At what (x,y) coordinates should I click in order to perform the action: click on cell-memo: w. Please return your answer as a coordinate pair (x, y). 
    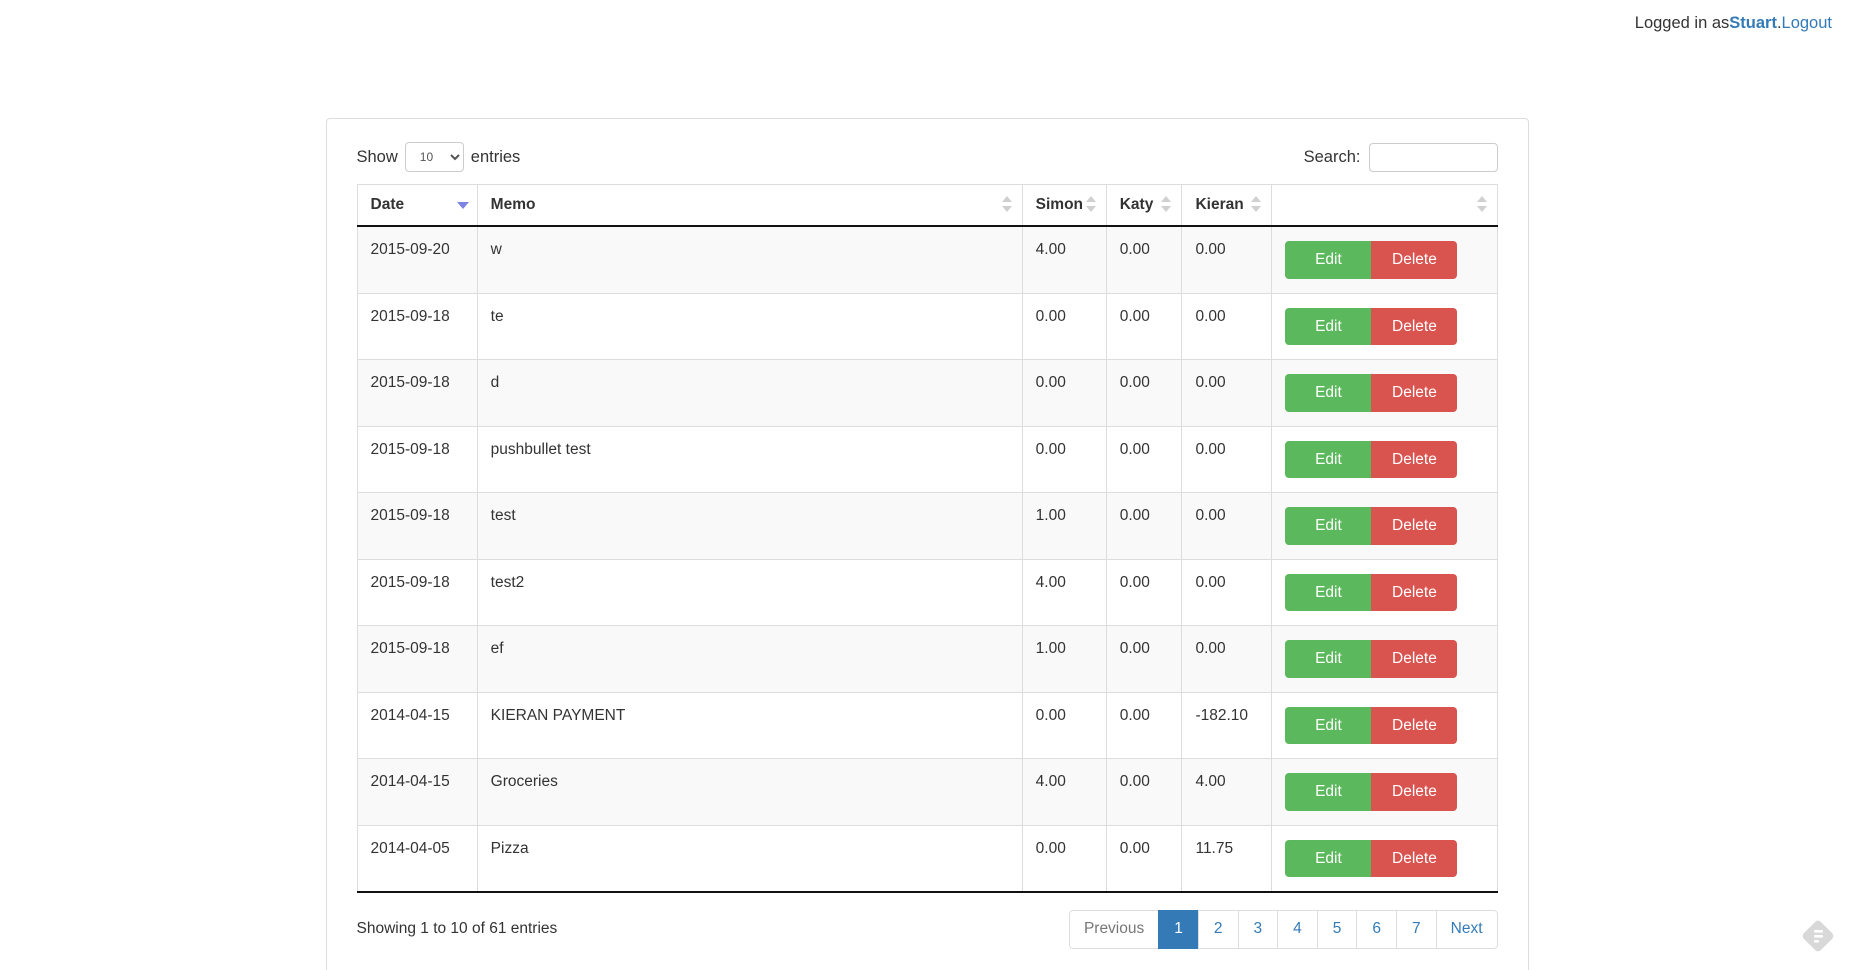
    Looking at the image, I should click on (750, 260).